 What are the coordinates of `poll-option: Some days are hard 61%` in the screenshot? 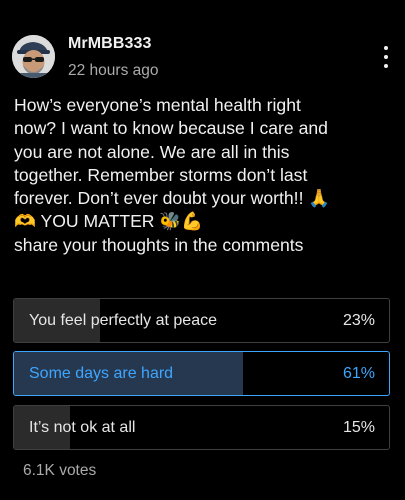 It's located at (201, 373).